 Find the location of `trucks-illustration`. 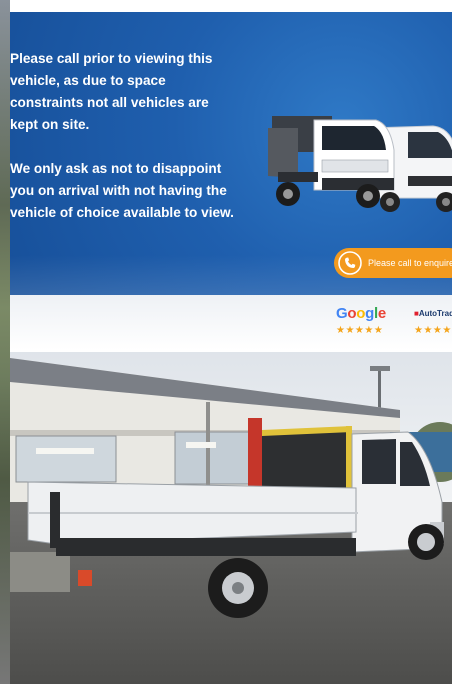

trucks-illustration is located at coordinates (360, 164).